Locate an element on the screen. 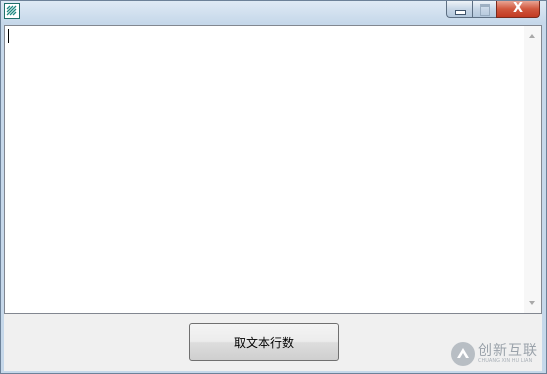 This screenshot has height=374, width=547. minimize-icon is located at coordinates (460, 12).